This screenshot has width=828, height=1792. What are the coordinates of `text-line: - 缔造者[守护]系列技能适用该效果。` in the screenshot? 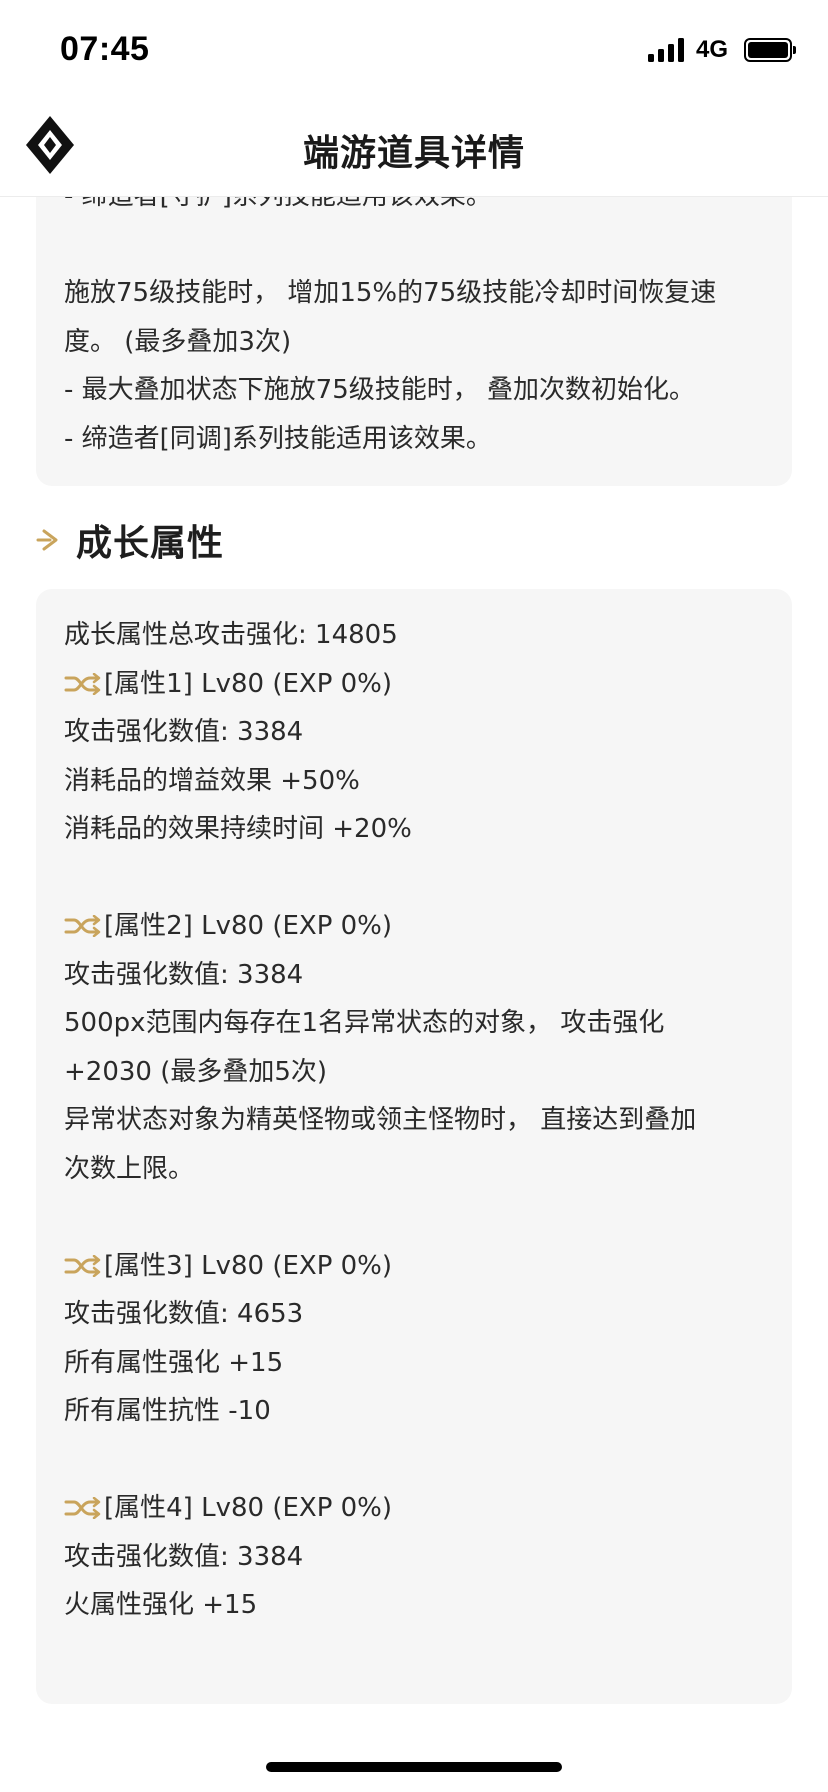 It's located at (278, 203).